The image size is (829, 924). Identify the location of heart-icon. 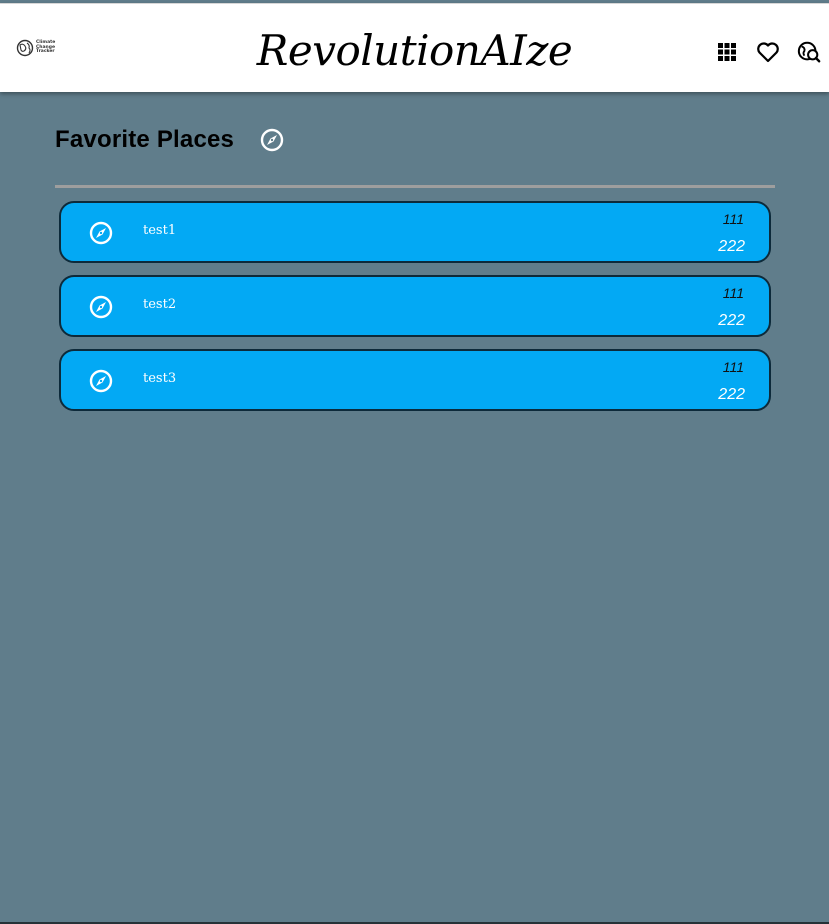
(768, 52).